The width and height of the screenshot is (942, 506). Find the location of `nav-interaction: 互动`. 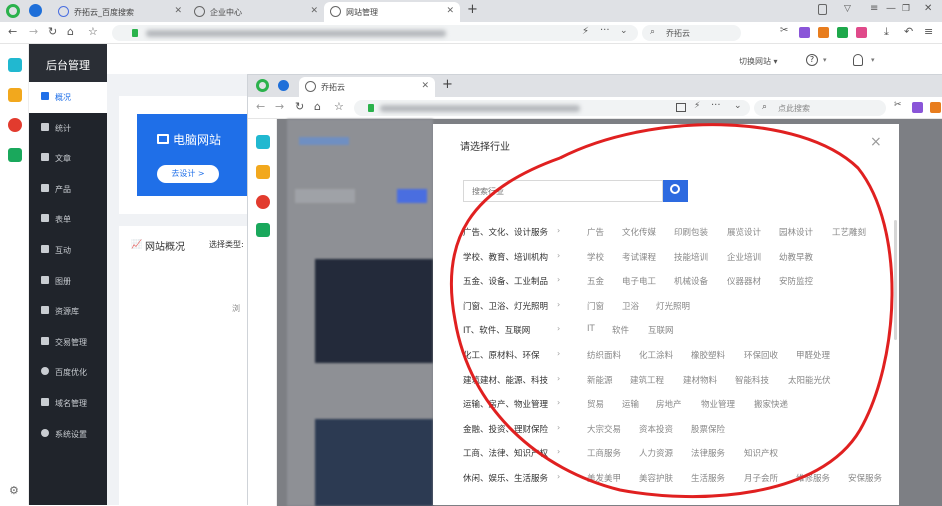

nav-interaction: 互动 is located at coordinates (68, 250).